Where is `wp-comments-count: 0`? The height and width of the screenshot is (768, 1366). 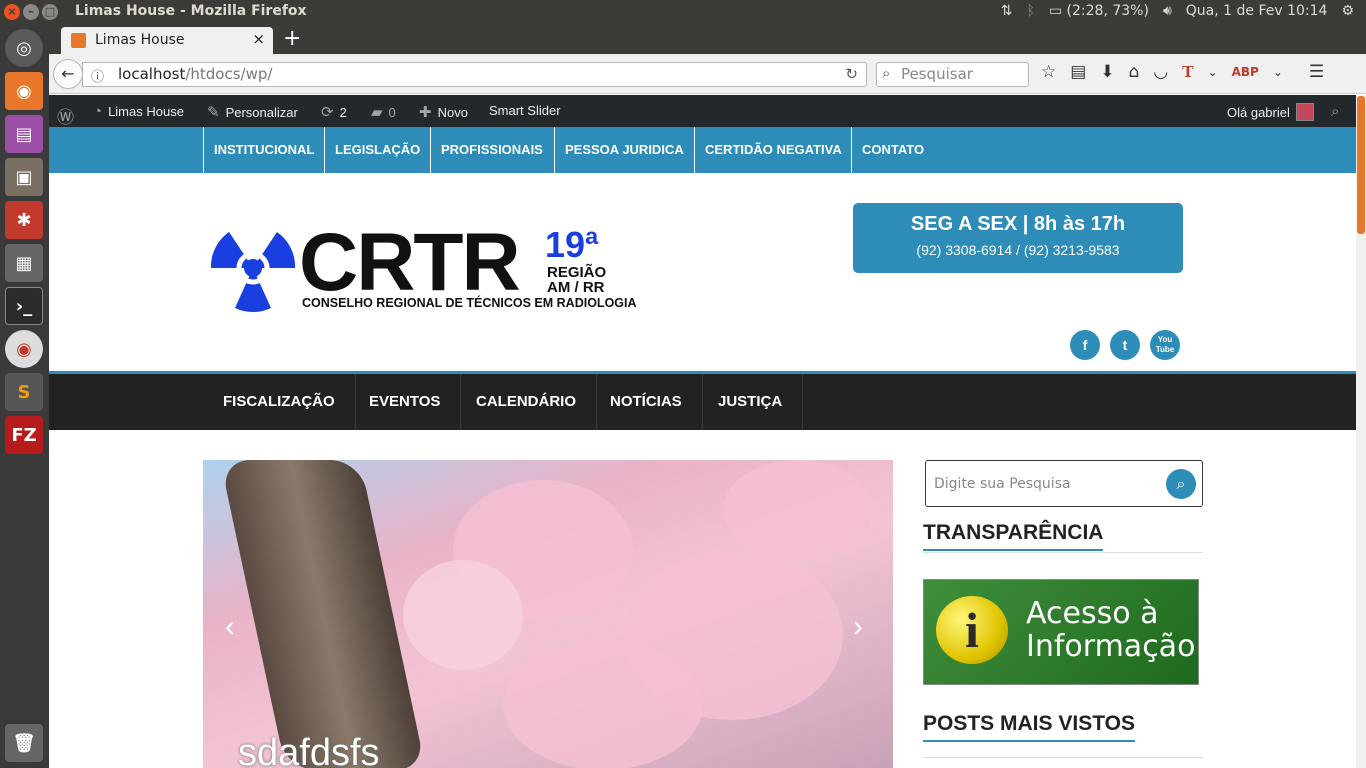
wp-comments-count: 0 is located at coordinates (392, 112).